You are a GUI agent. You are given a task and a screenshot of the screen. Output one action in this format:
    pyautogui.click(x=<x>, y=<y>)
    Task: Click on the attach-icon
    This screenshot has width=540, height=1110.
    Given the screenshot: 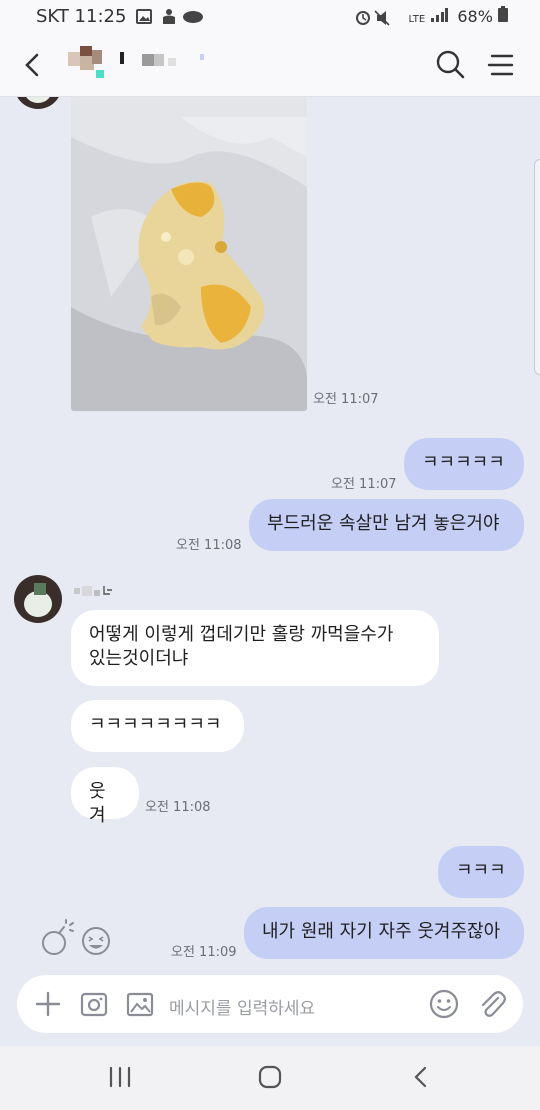 What is the action you would take?
    pyautogui.click(x=492, y=1004)
    